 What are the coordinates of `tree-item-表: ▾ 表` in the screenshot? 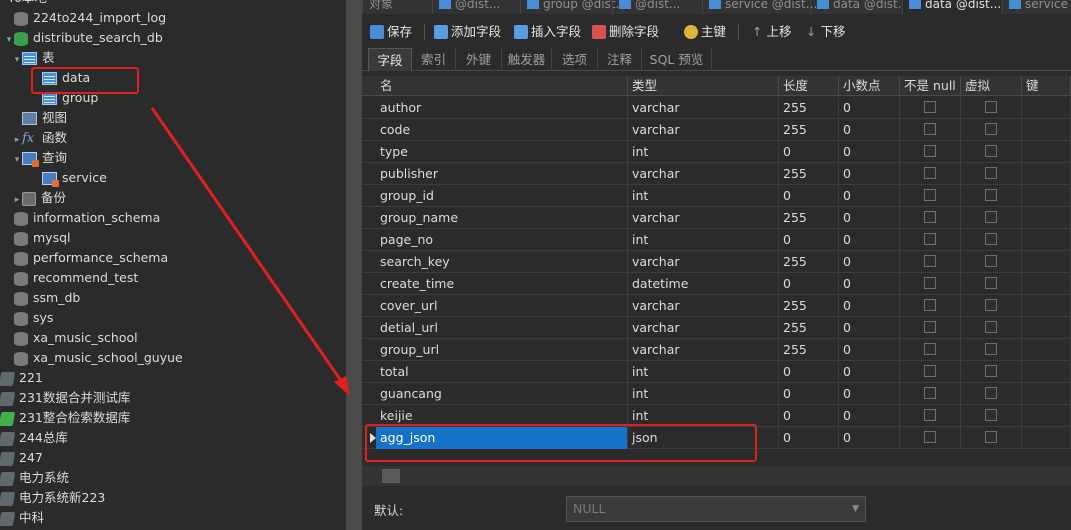 It's located at (33, 58).